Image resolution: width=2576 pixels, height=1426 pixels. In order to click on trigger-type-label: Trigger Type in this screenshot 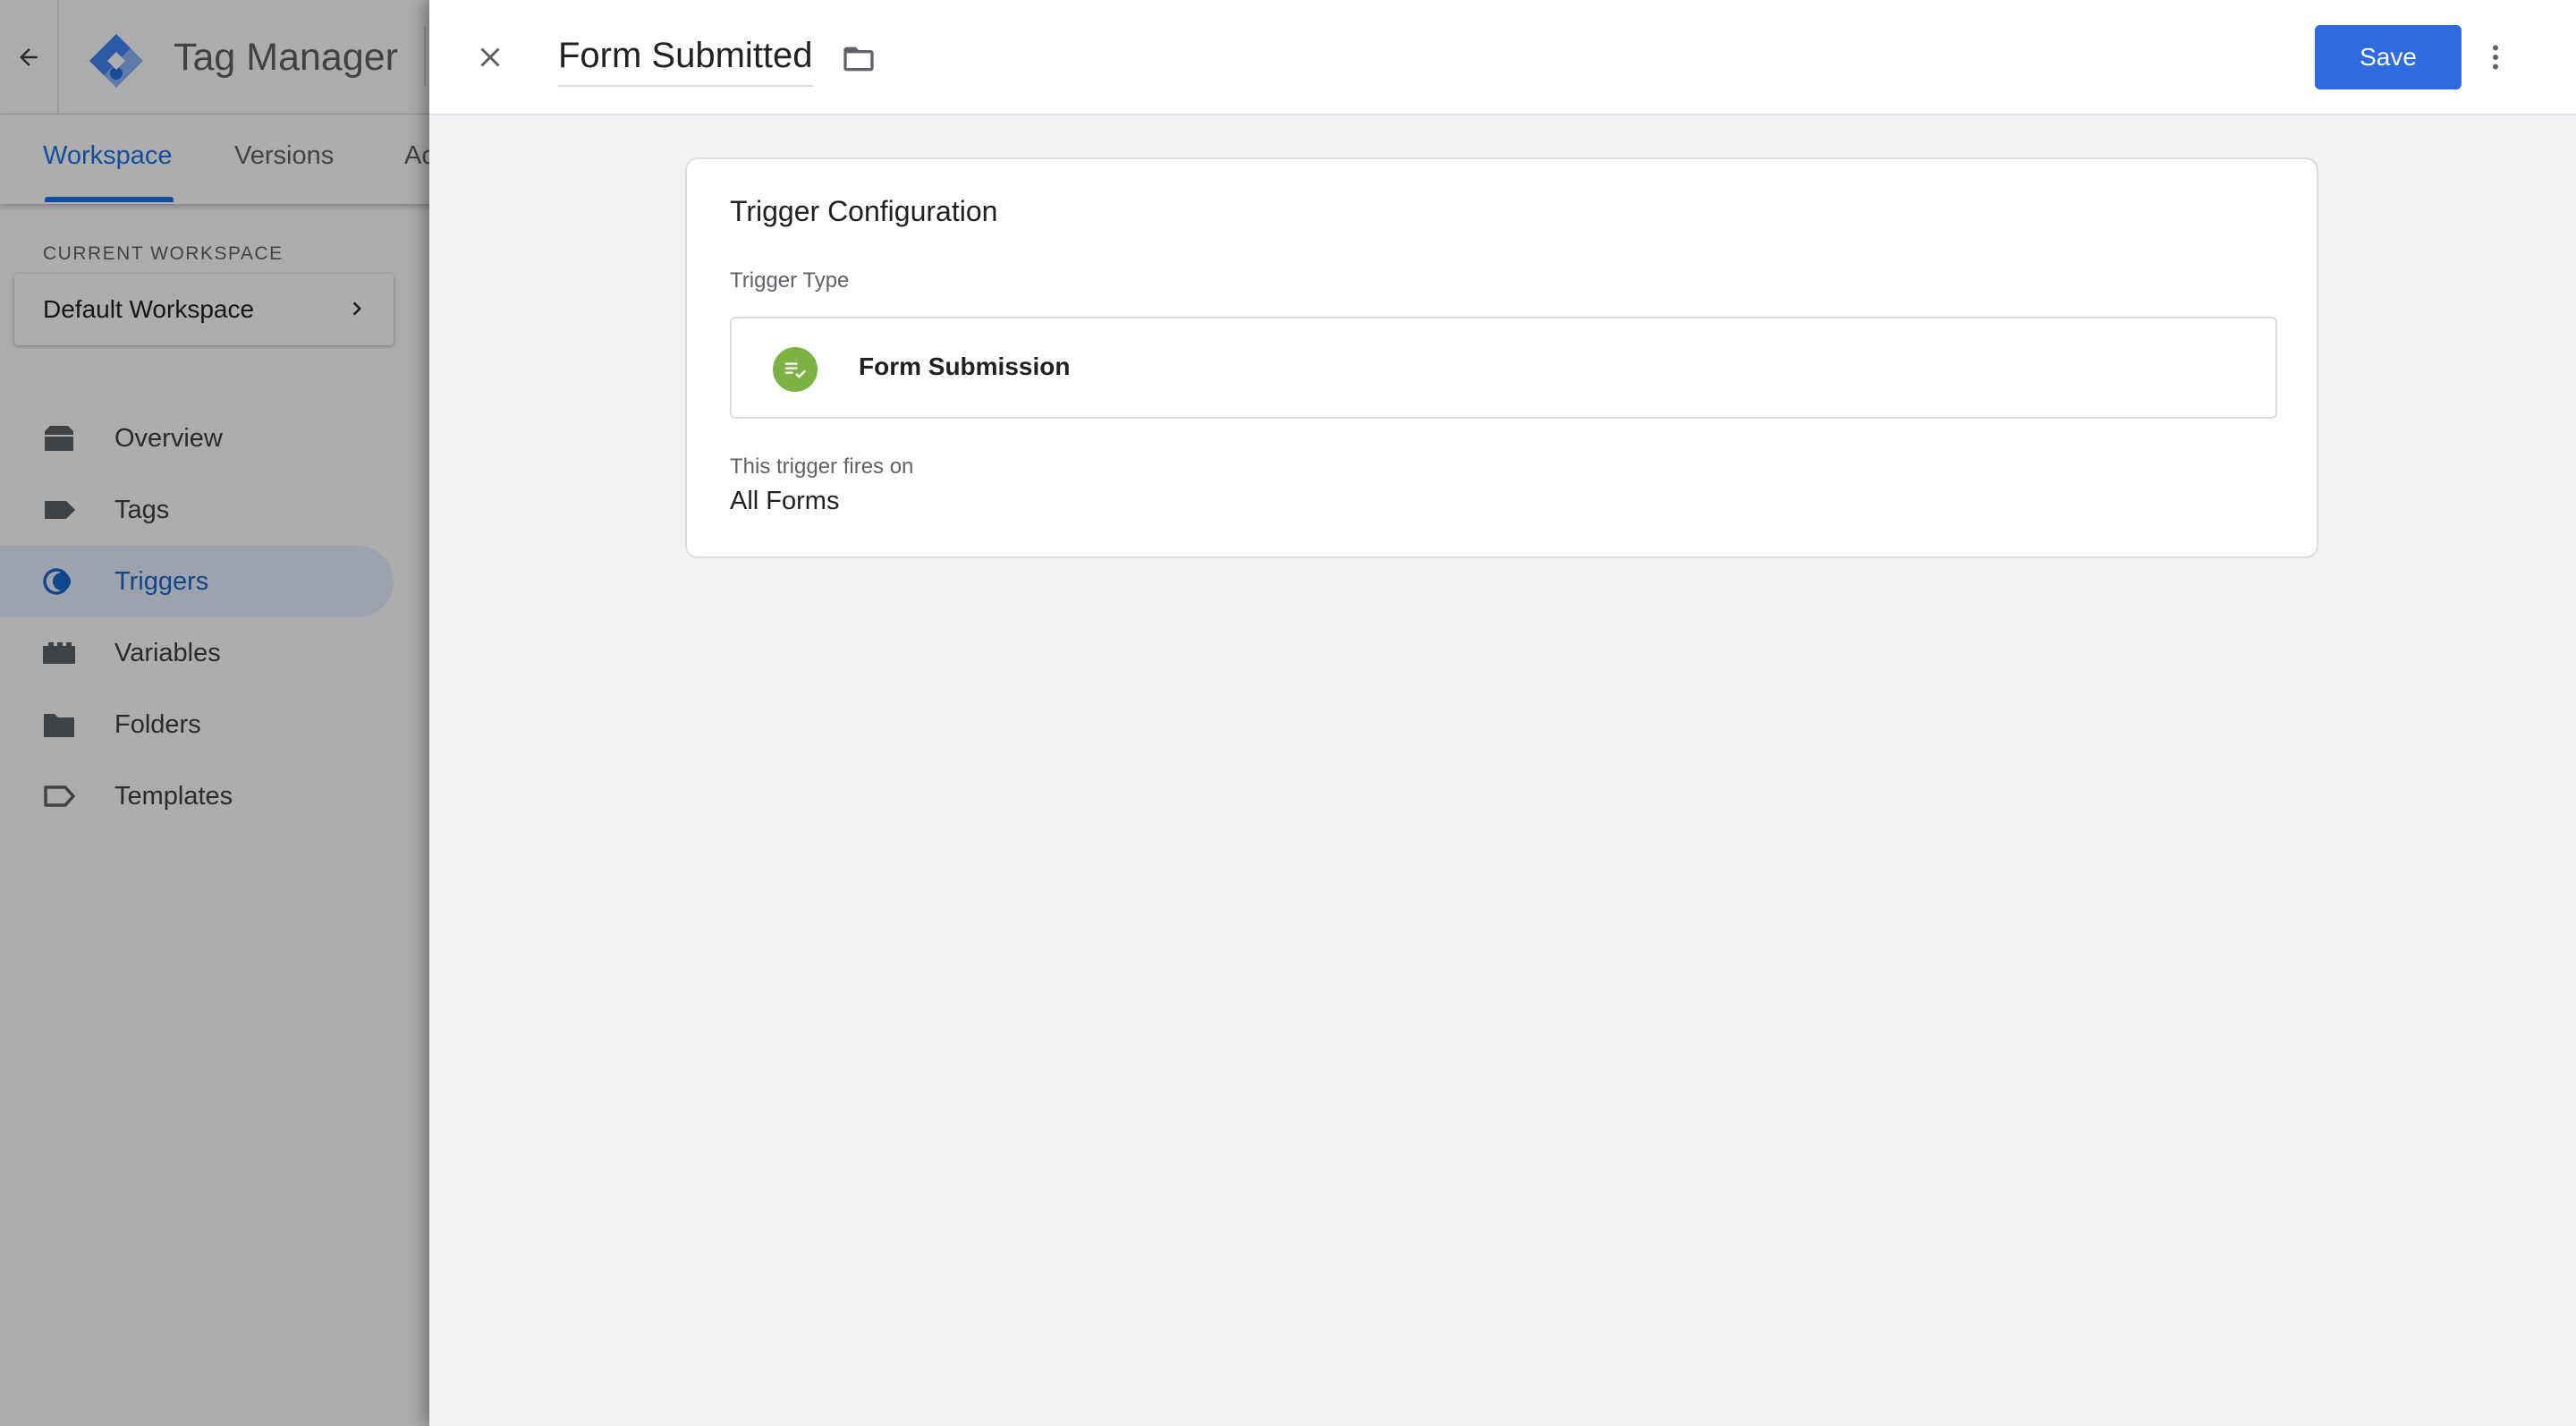, I will do `click(790, 281)`.